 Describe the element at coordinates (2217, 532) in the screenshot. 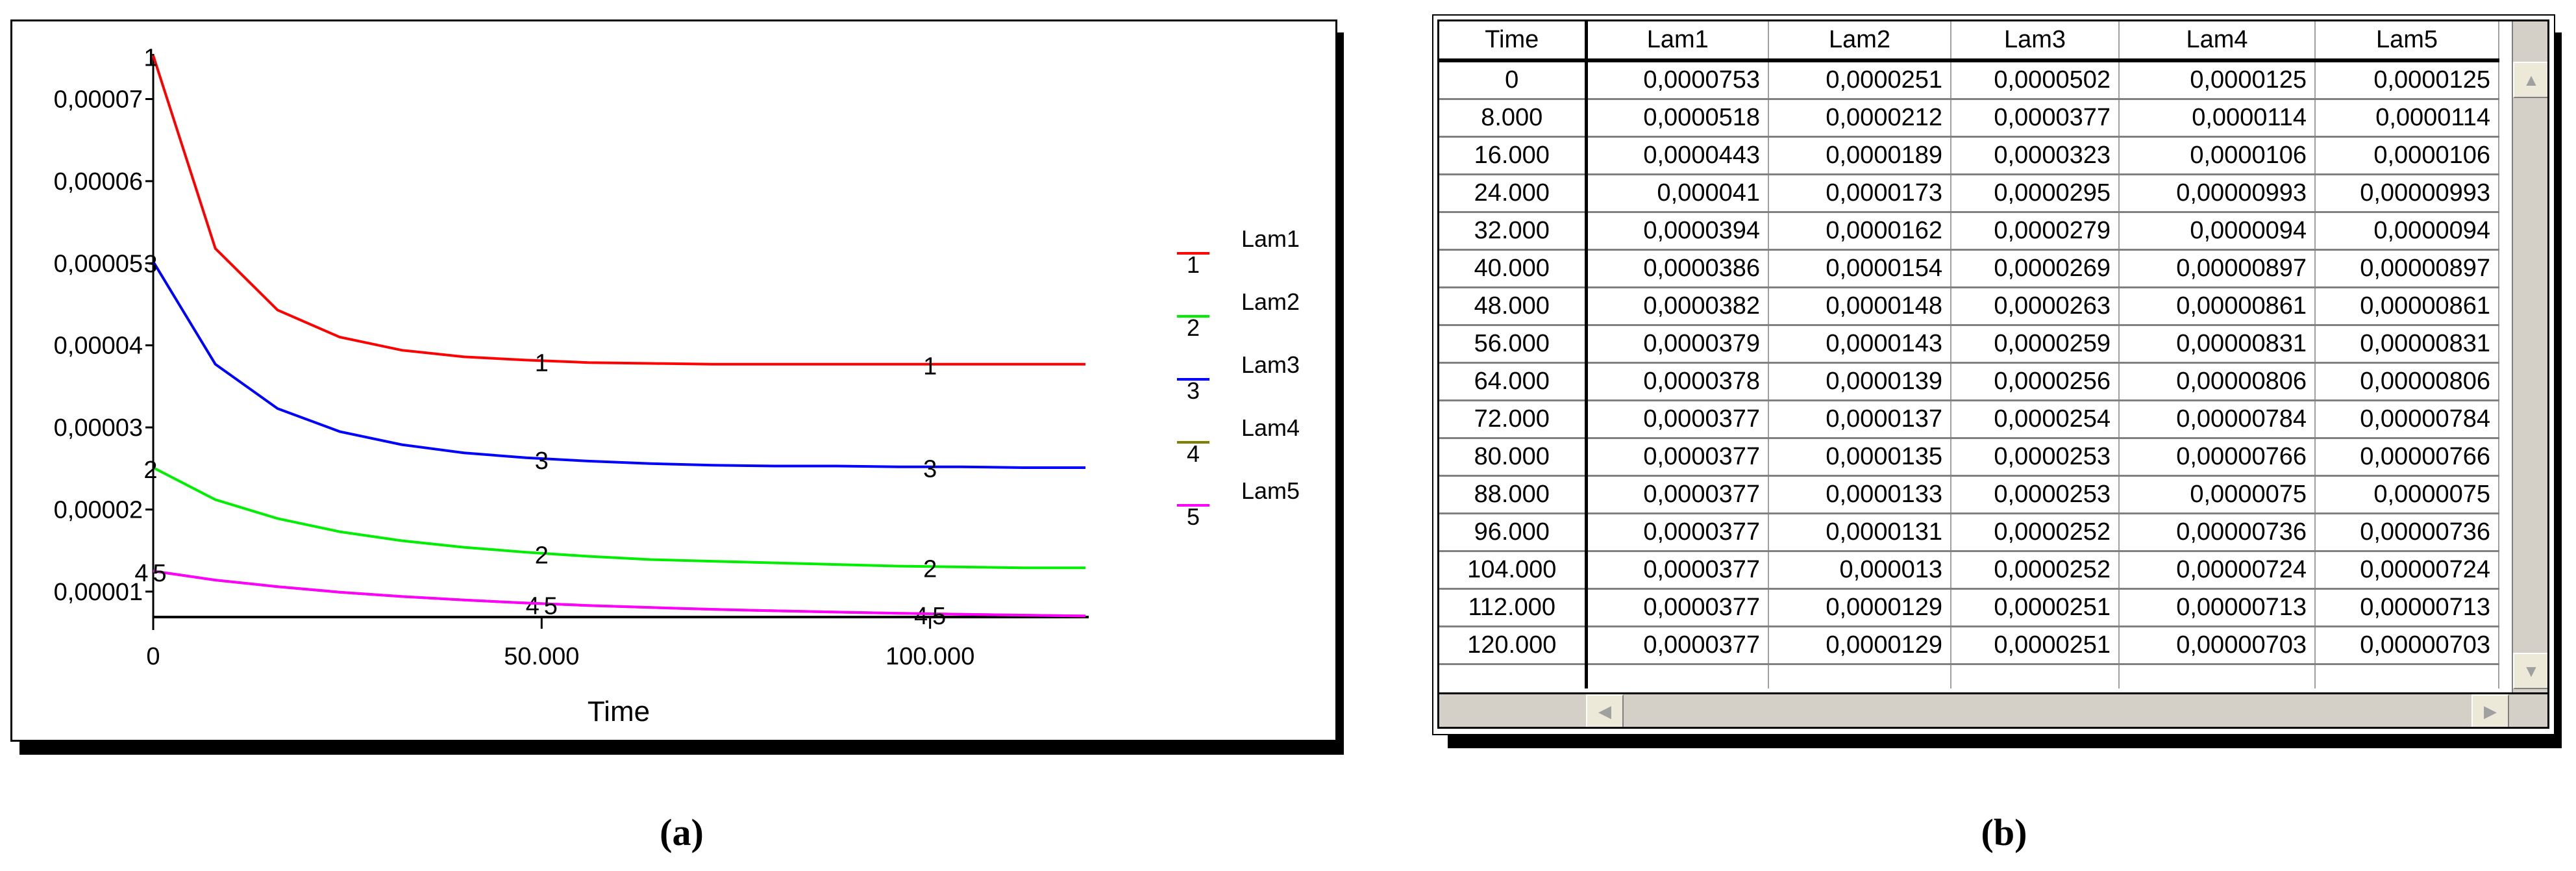

I see `cell-lam4: 0,00000736` at that location.